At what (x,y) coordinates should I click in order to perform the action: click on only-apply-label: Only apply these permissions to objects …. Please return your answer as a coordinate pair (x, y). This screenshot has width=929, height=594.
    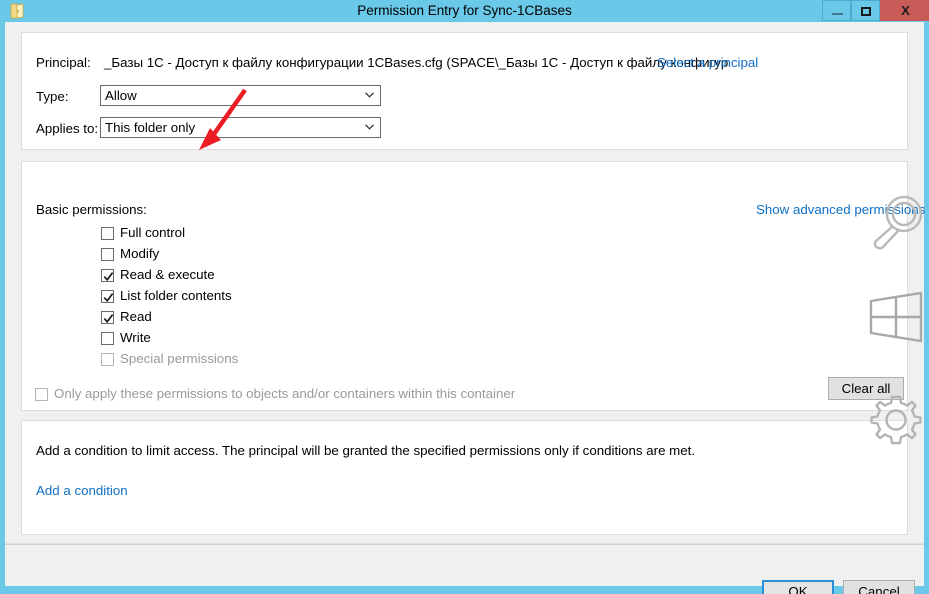
    Looking at the image, I should click on (285, 393).